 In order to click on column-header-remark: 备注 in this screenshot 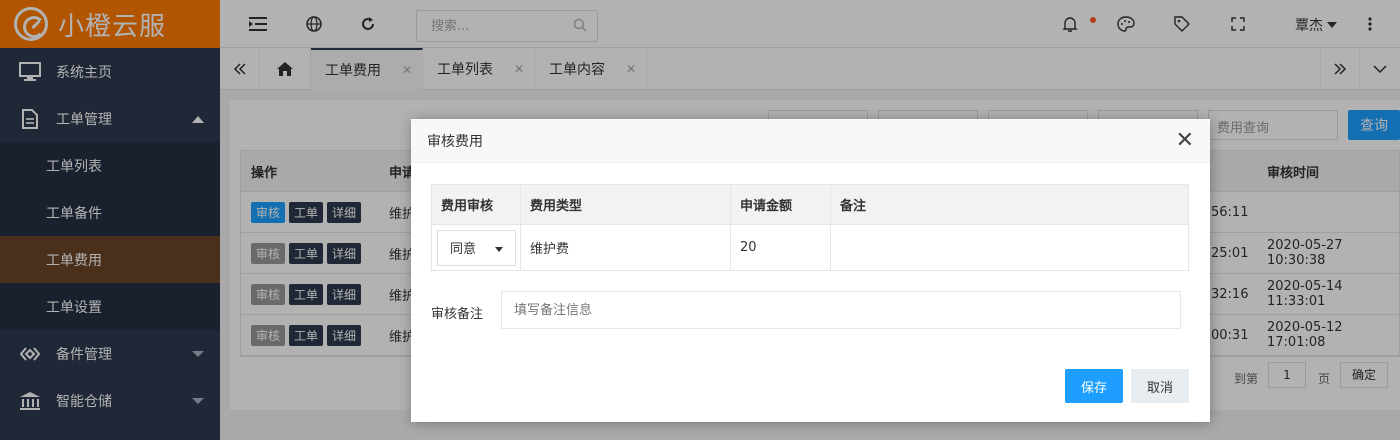, I will do `click(1009, 204)`.